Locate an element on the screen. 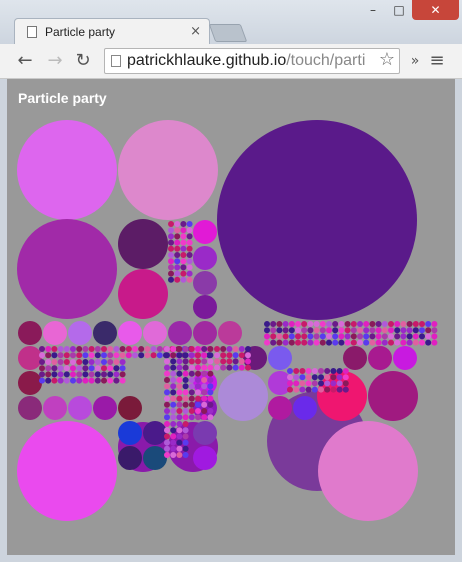 This screenshot has width=462, height=562. url-path: /touch/parti is located at coordinates (326, 60).